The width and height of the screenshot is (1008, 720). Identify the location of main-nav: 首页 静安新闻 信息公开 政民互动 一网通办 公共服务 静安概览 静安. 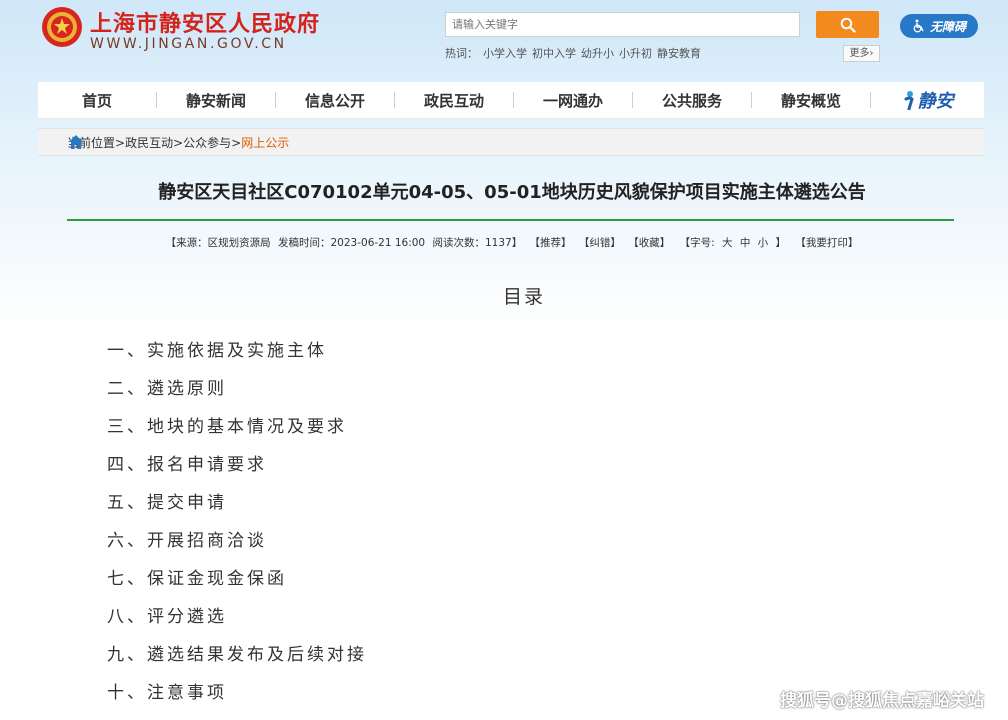
(511, 100).